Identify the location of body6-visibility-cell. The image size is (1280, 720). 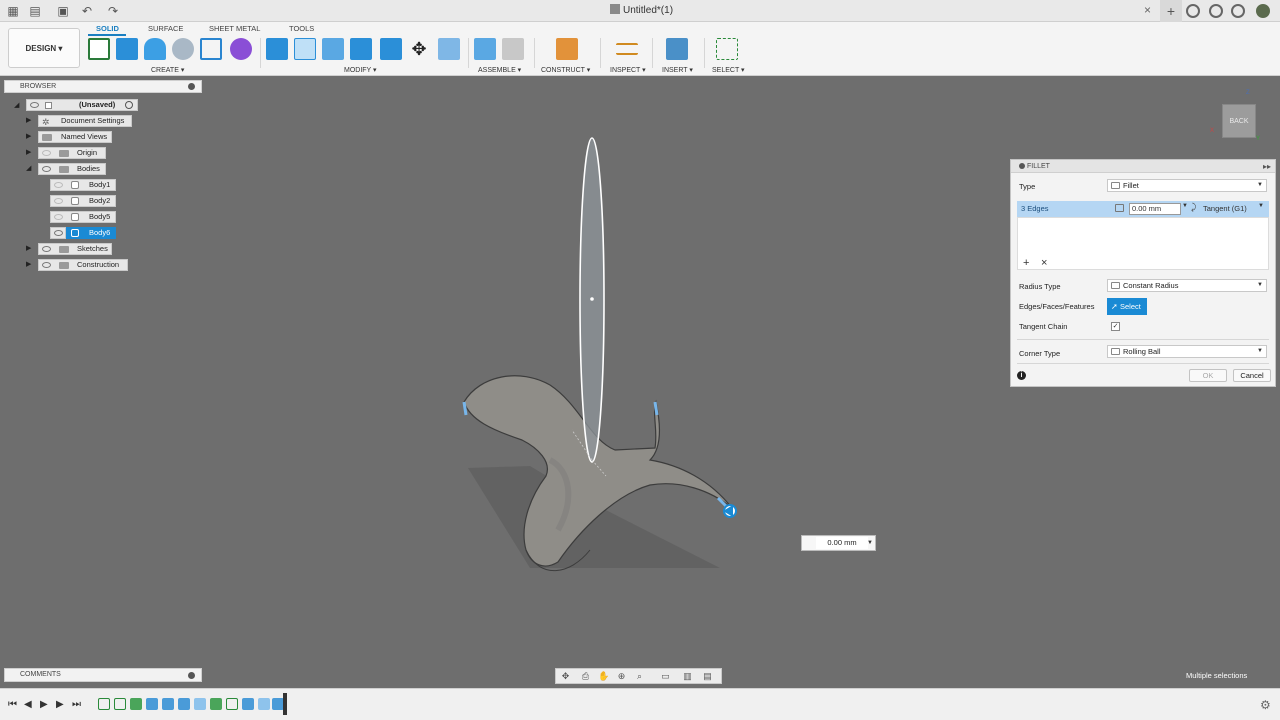
(58, 233).